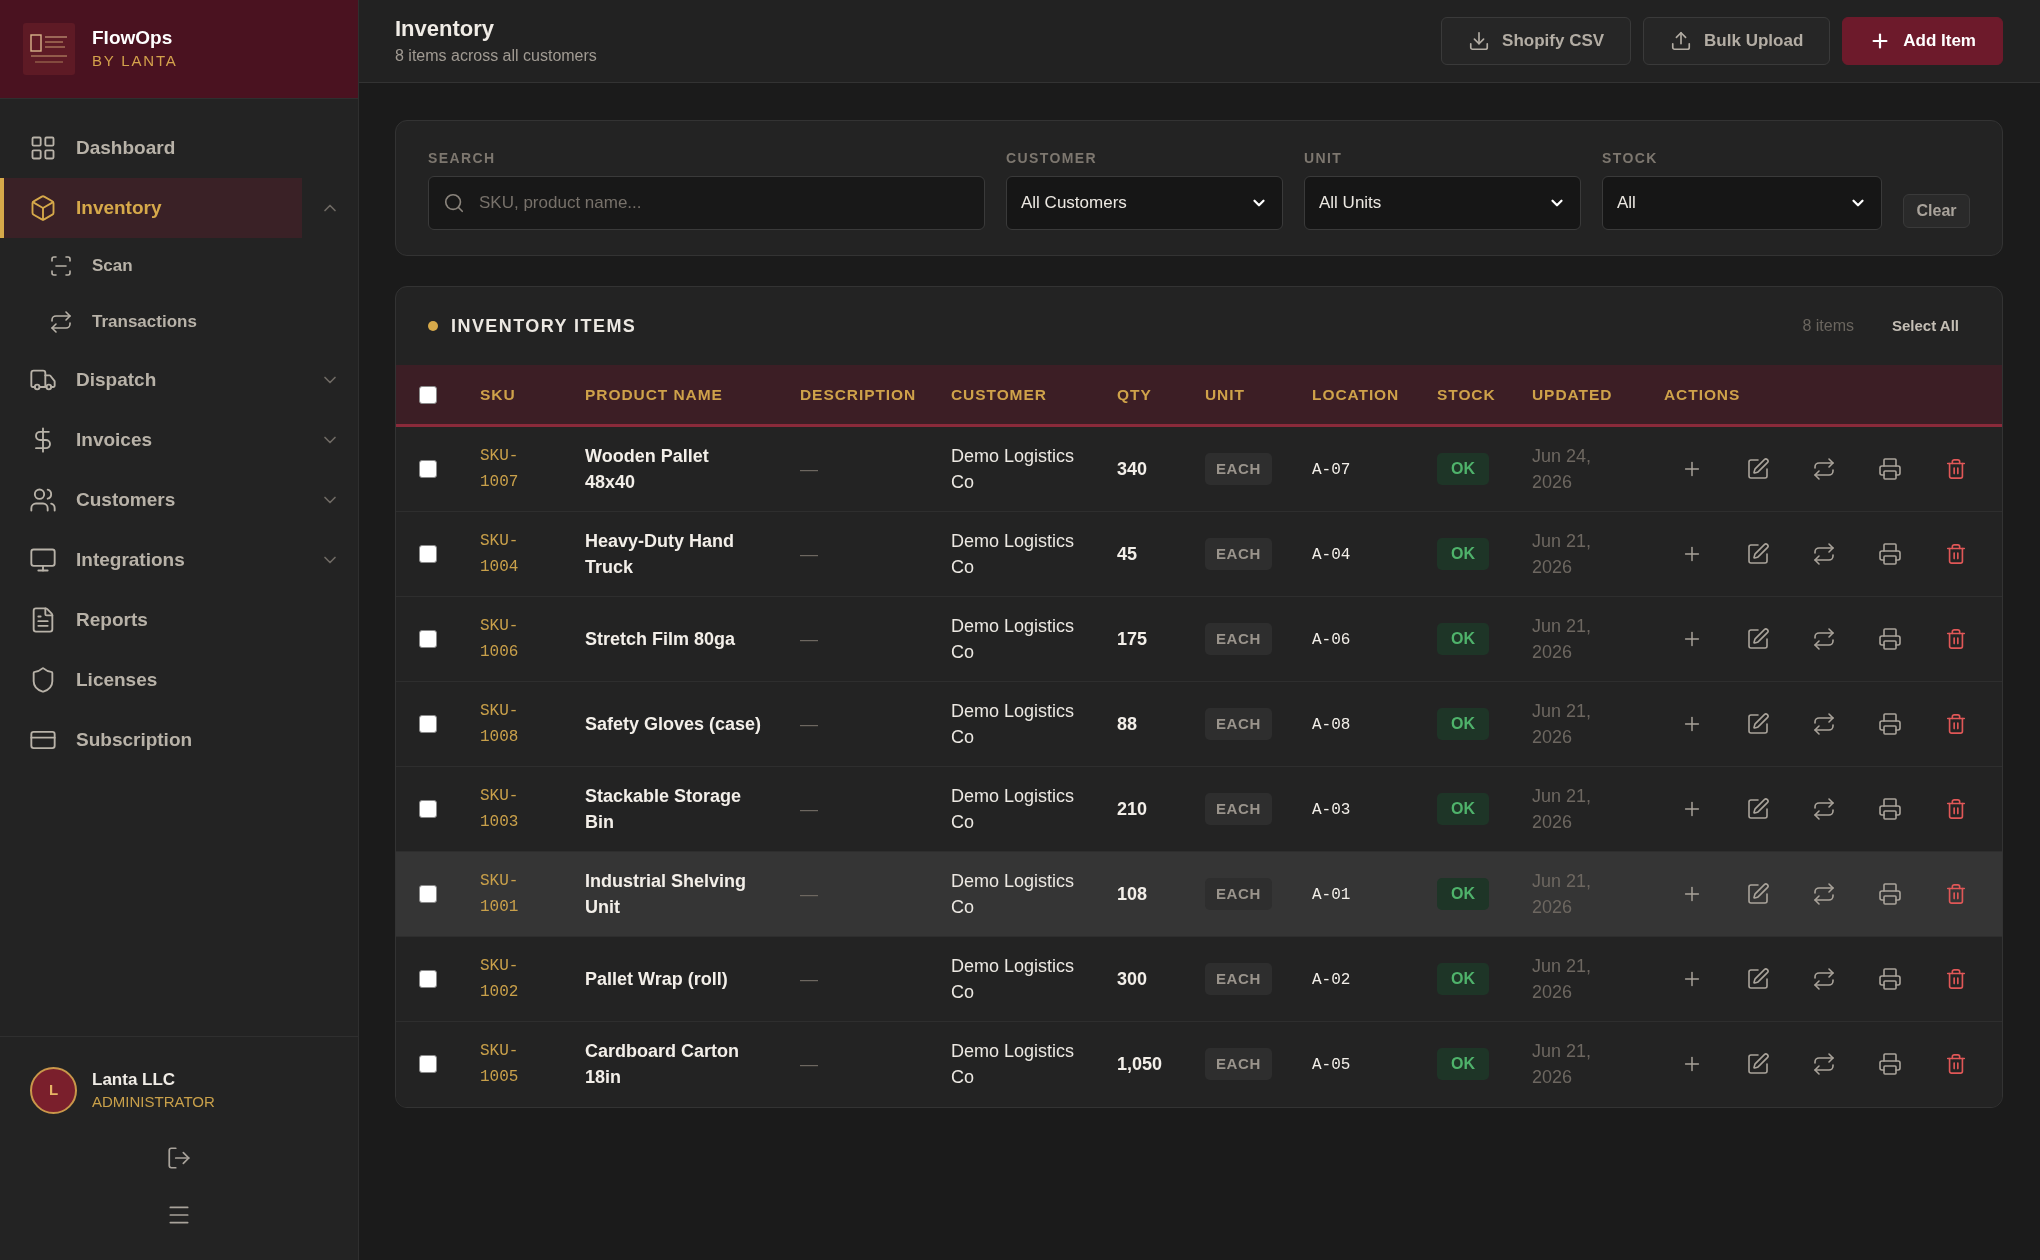  Describe the element at coordinates (1225, 394) in the screenshot. I see `column-header: UNIT` at that location.